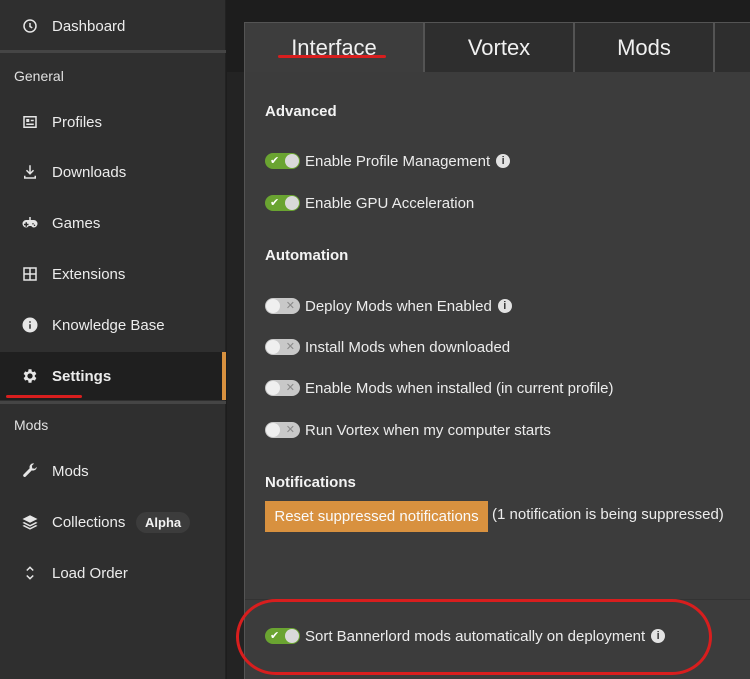  I want to click on panel-divider, so click(497, 599).